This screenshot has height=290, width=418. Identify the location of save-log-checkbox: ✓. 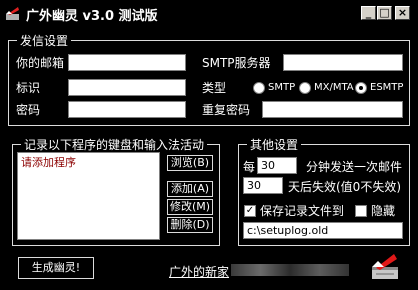
(250, 211).